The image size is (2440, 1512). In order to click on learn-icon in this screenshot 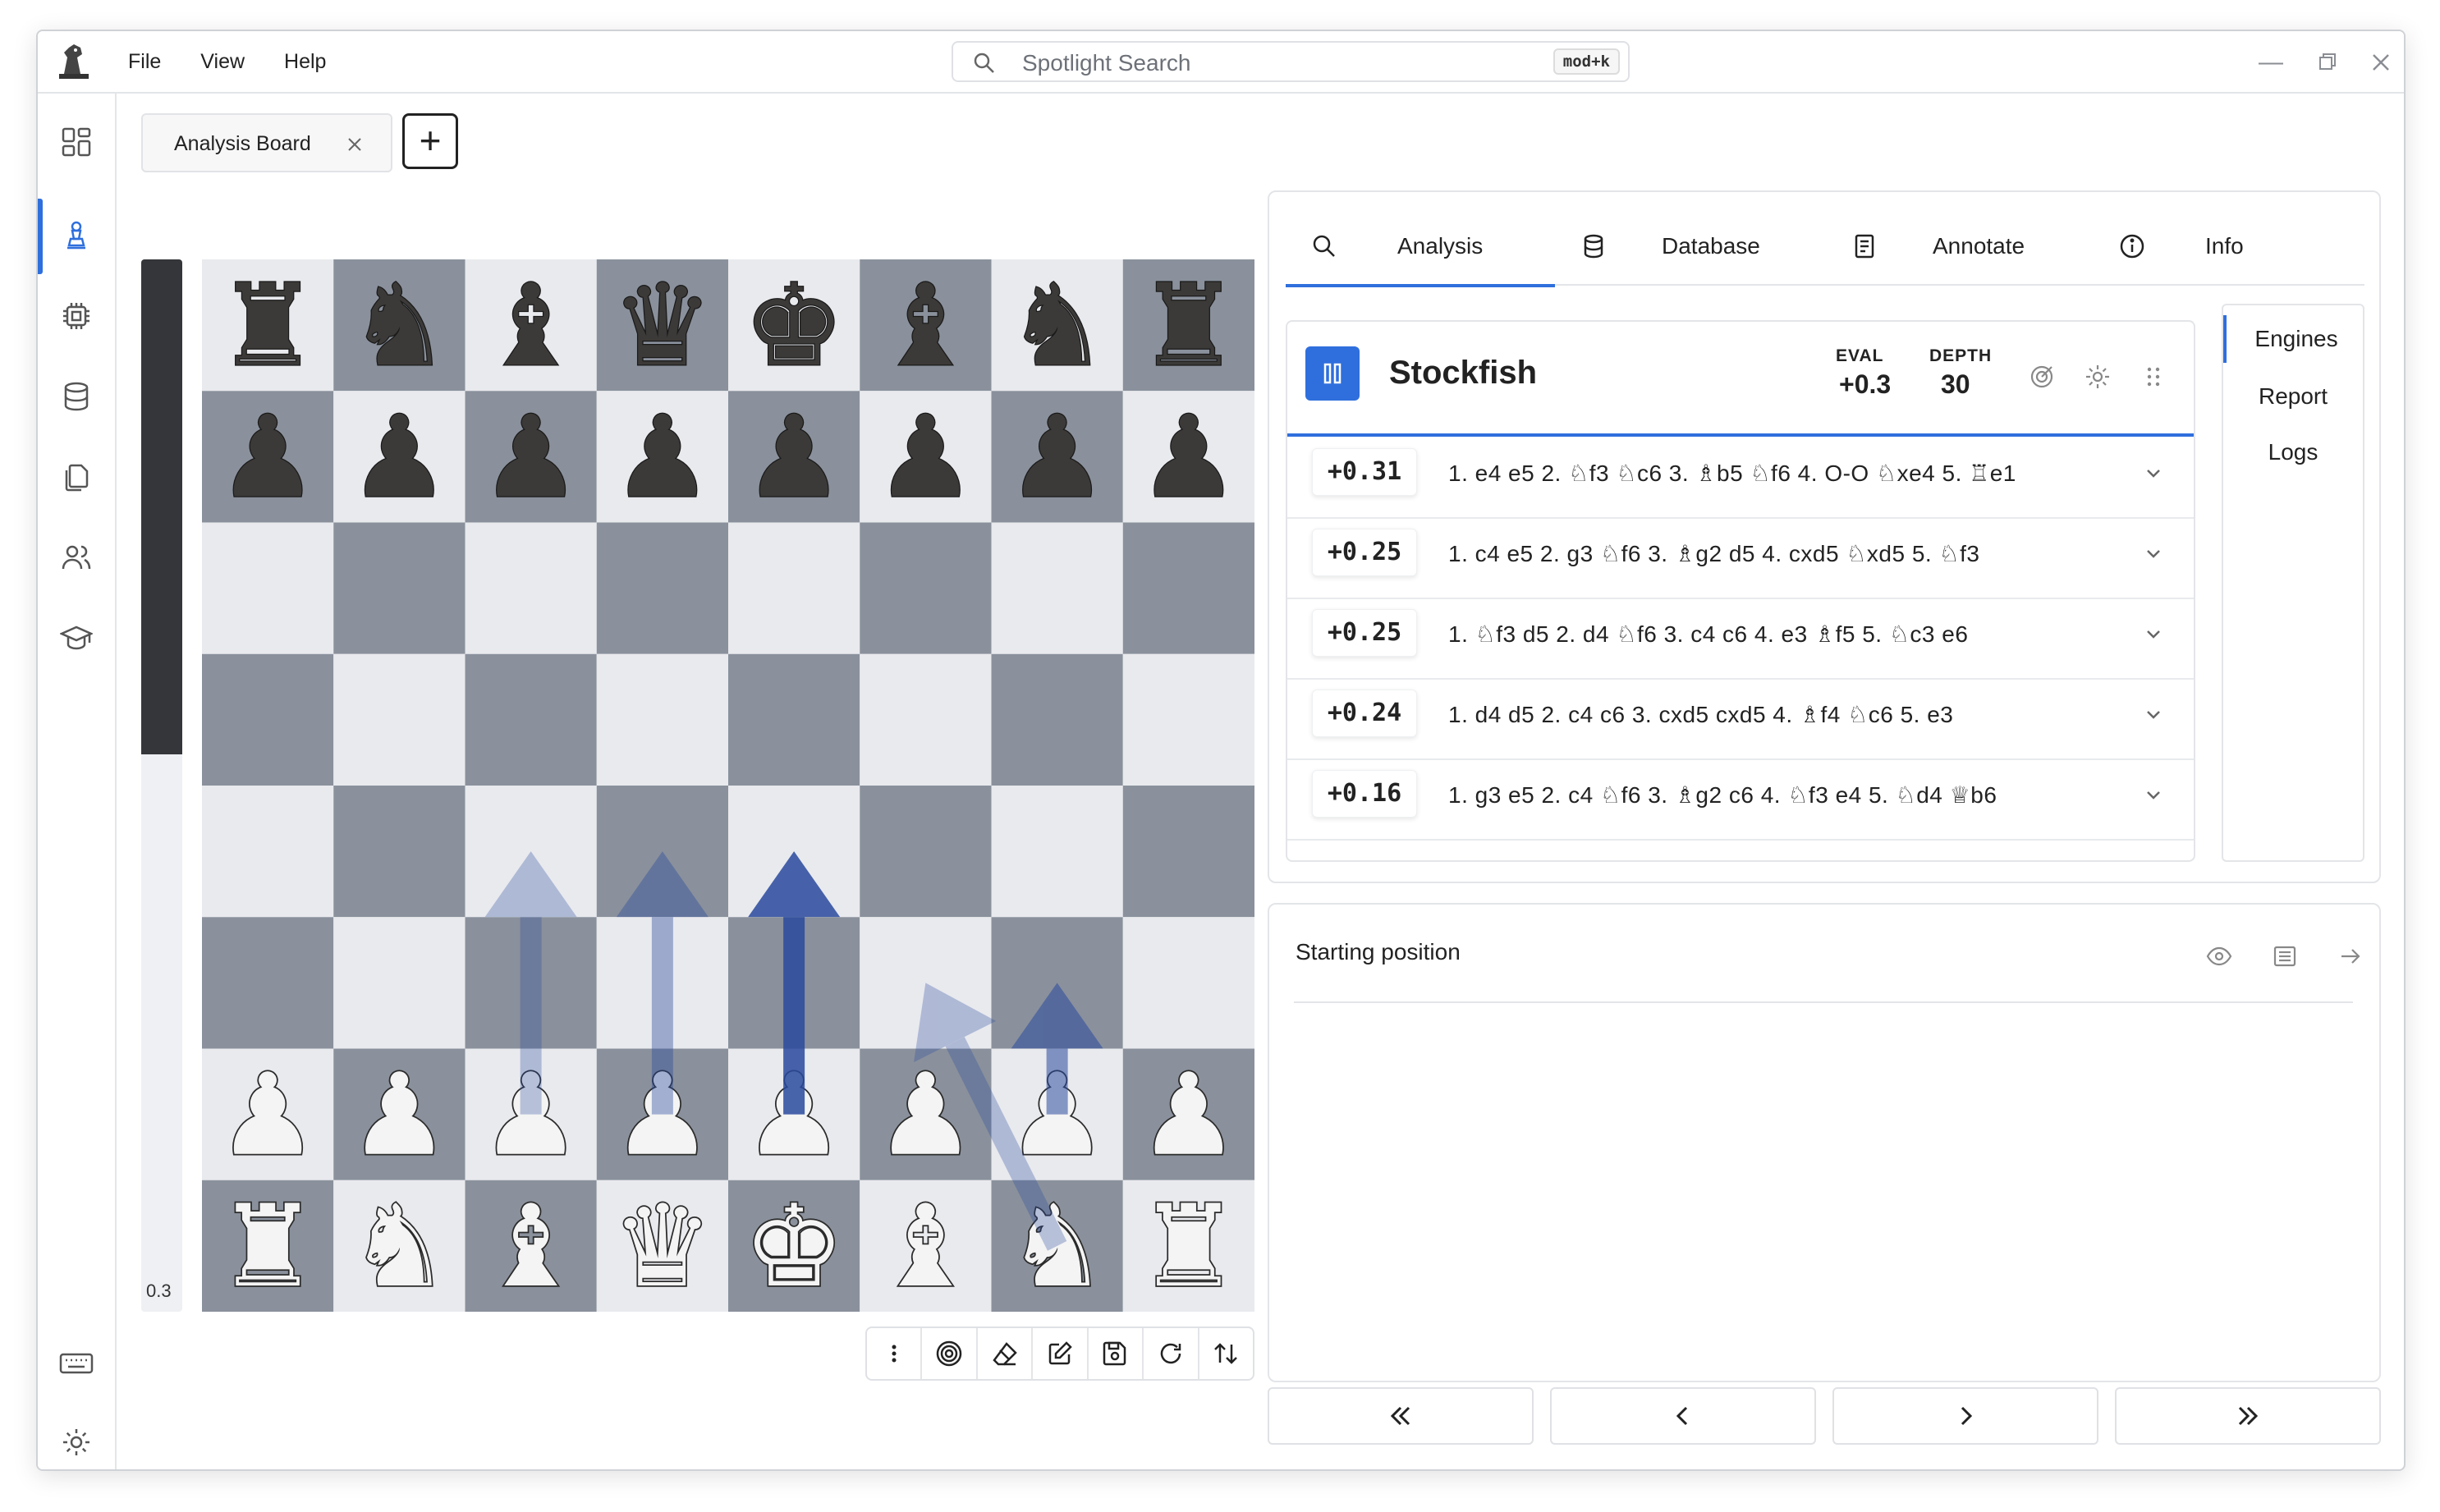, I will do `click(76, 637)`.